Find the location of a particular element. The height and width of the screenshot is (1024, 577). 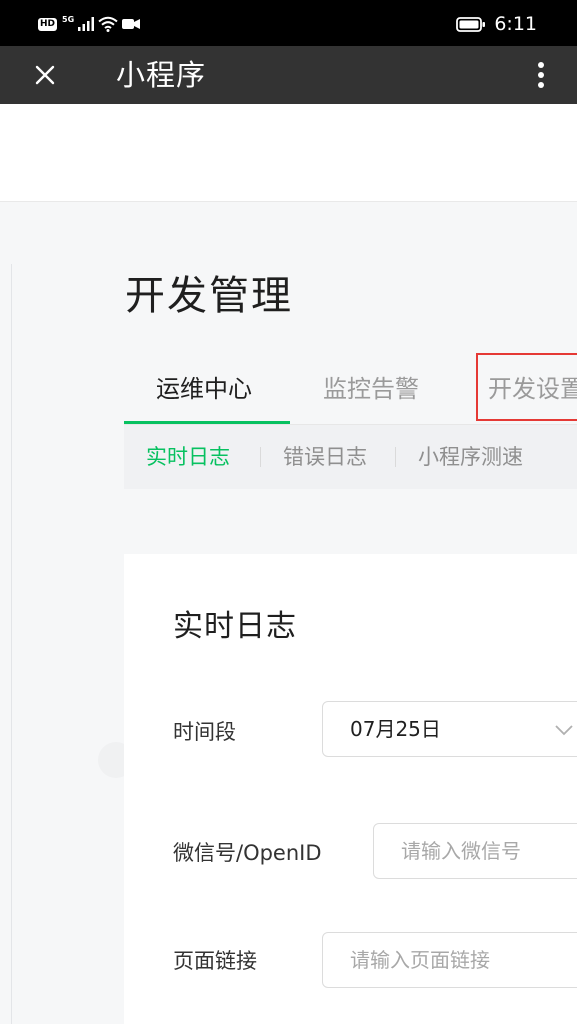

subtab-realtime-log: 实时日志 is located at coordinates (188, 457).